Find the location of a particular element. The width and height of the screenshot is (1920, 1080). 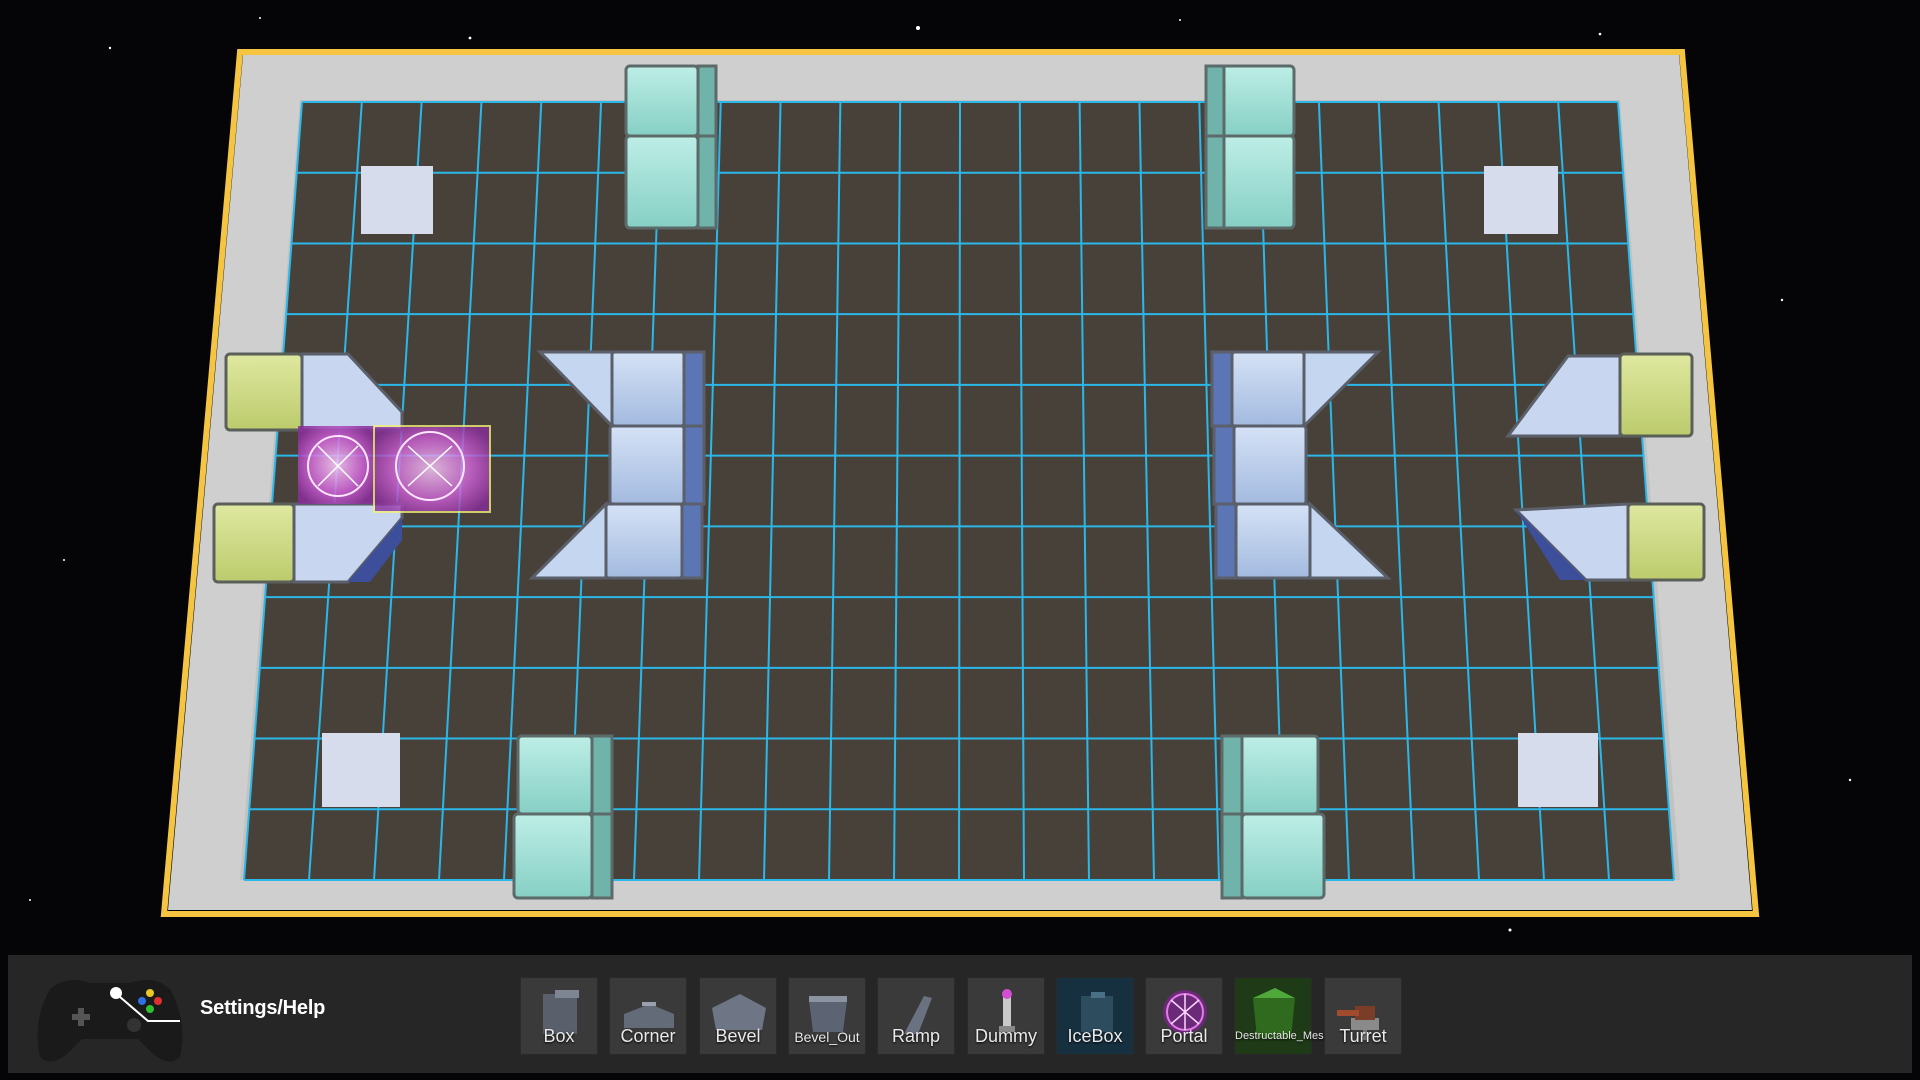

palette-item-bevel-out: Bevel_Out is located at coordinates (827, 1016).